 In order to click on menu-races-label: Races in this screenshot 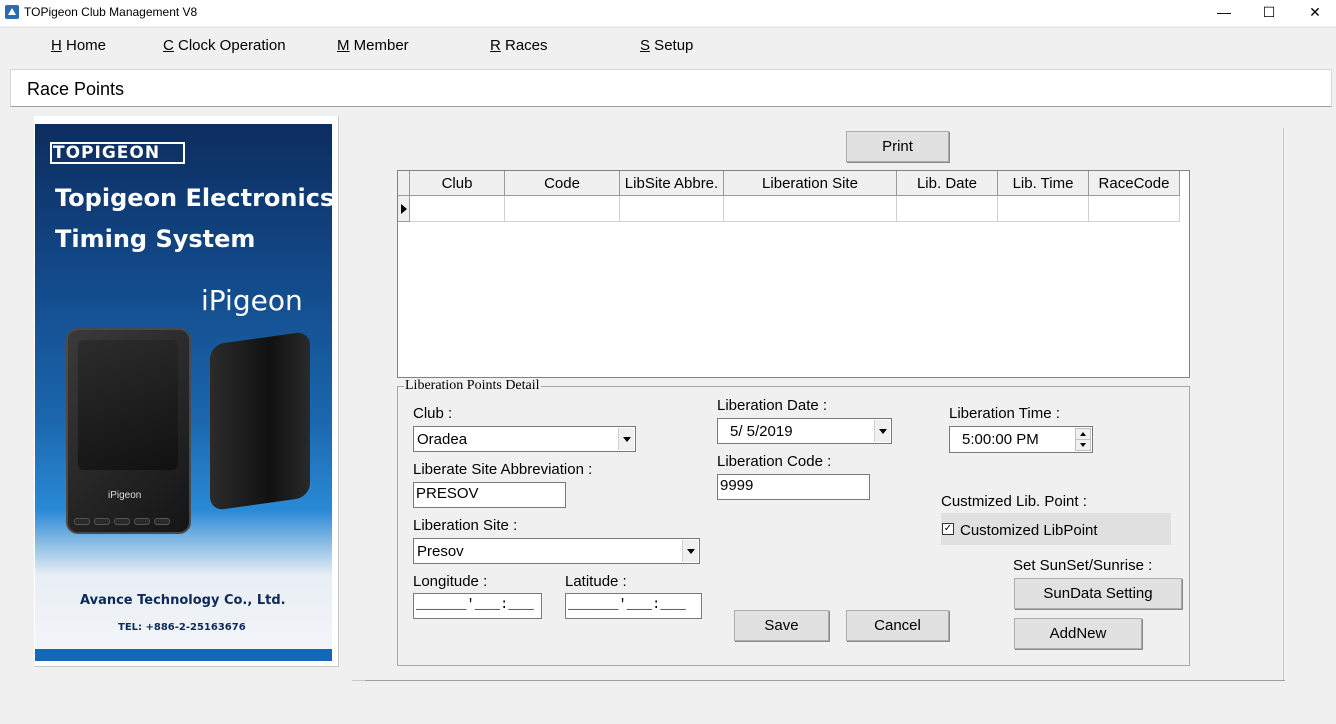, I will do `click(524, 45)`.